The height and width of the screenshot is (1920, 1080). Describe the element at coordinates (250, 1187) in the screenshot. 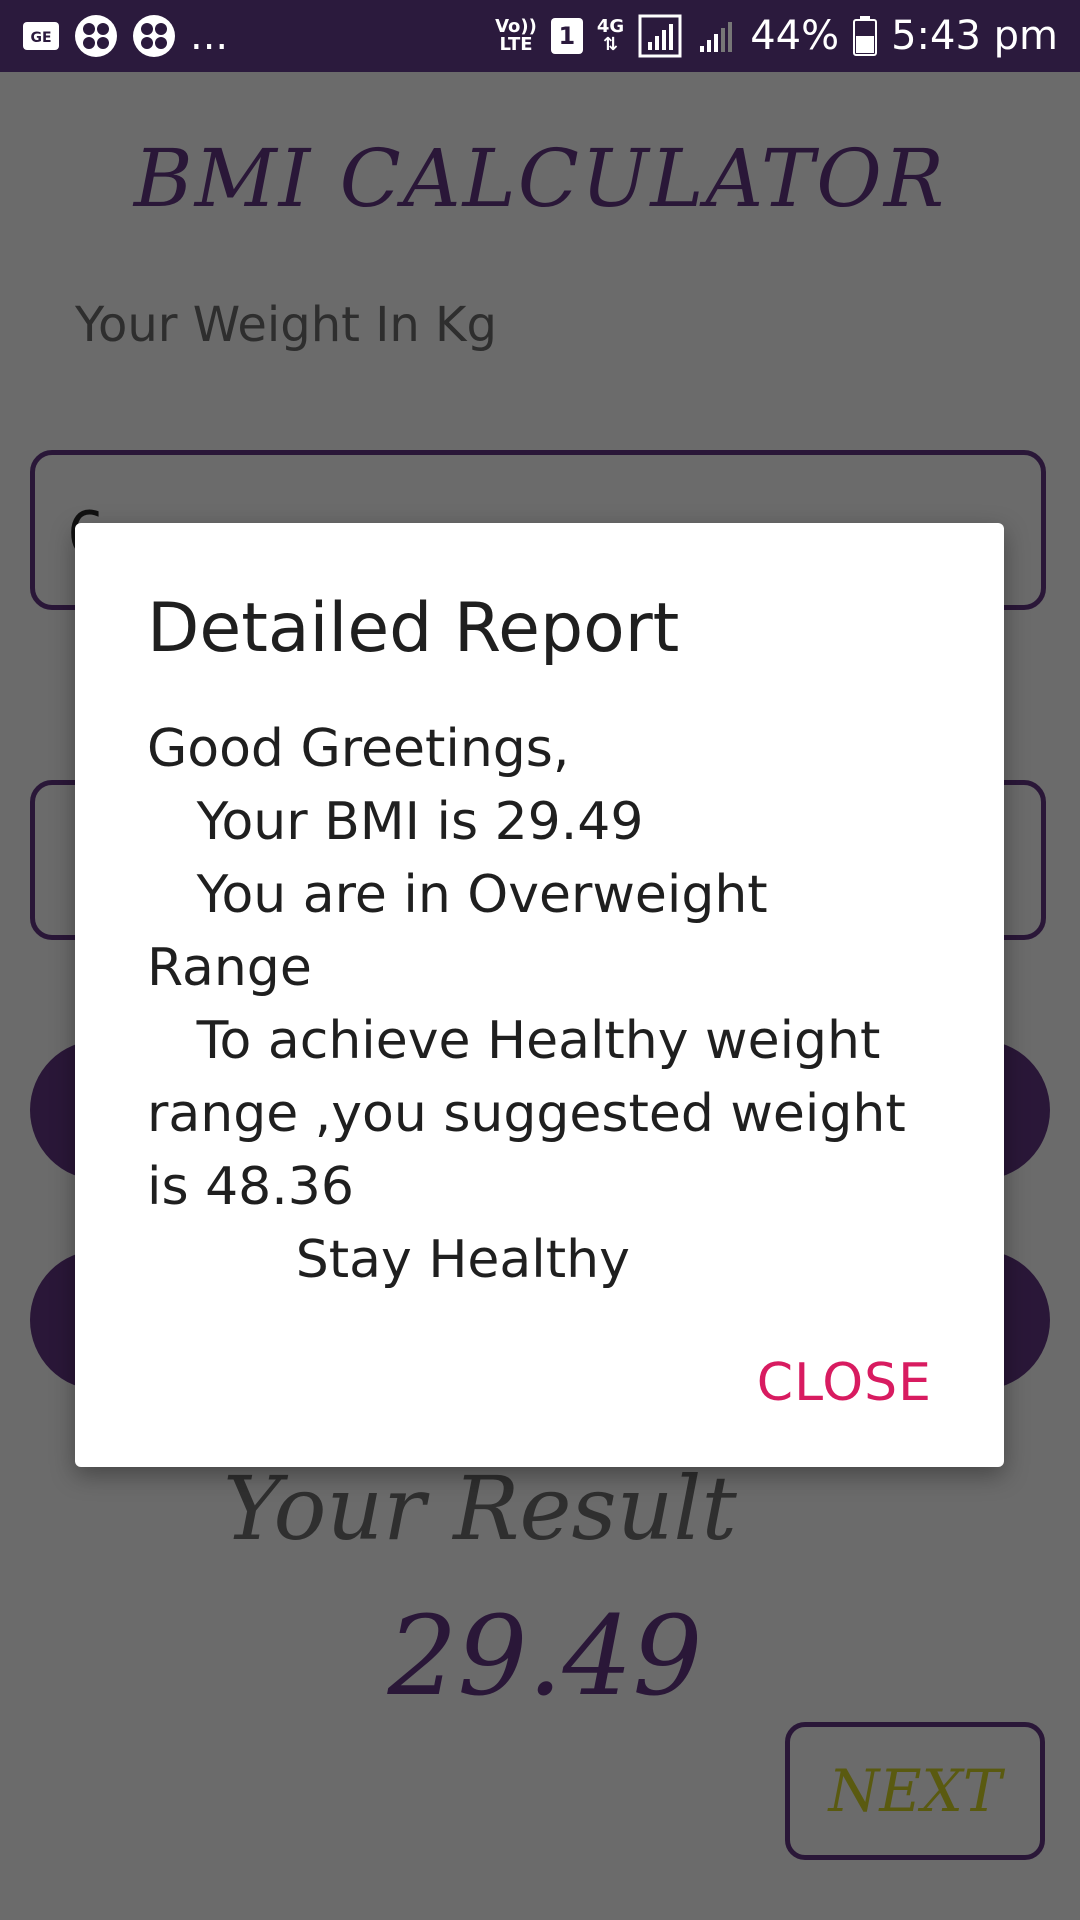

I see `dialog-line: is 48.36` at that location.